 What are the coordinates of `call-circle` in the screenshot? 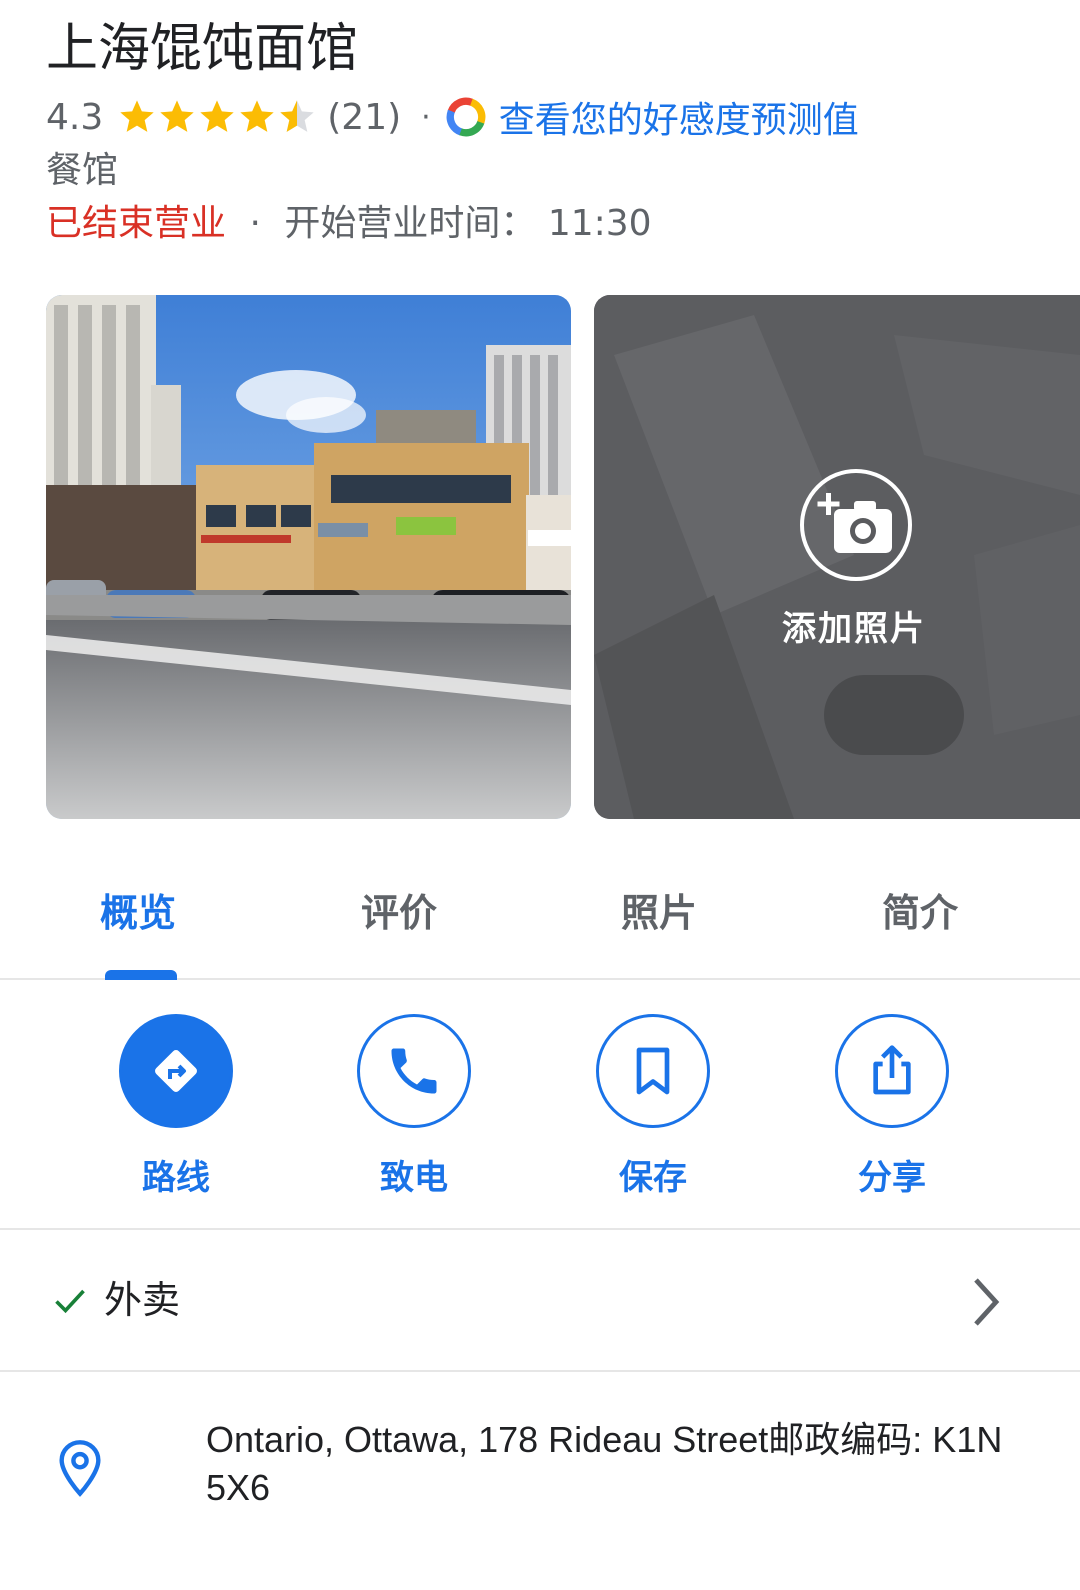 It's located at (414, 1071).